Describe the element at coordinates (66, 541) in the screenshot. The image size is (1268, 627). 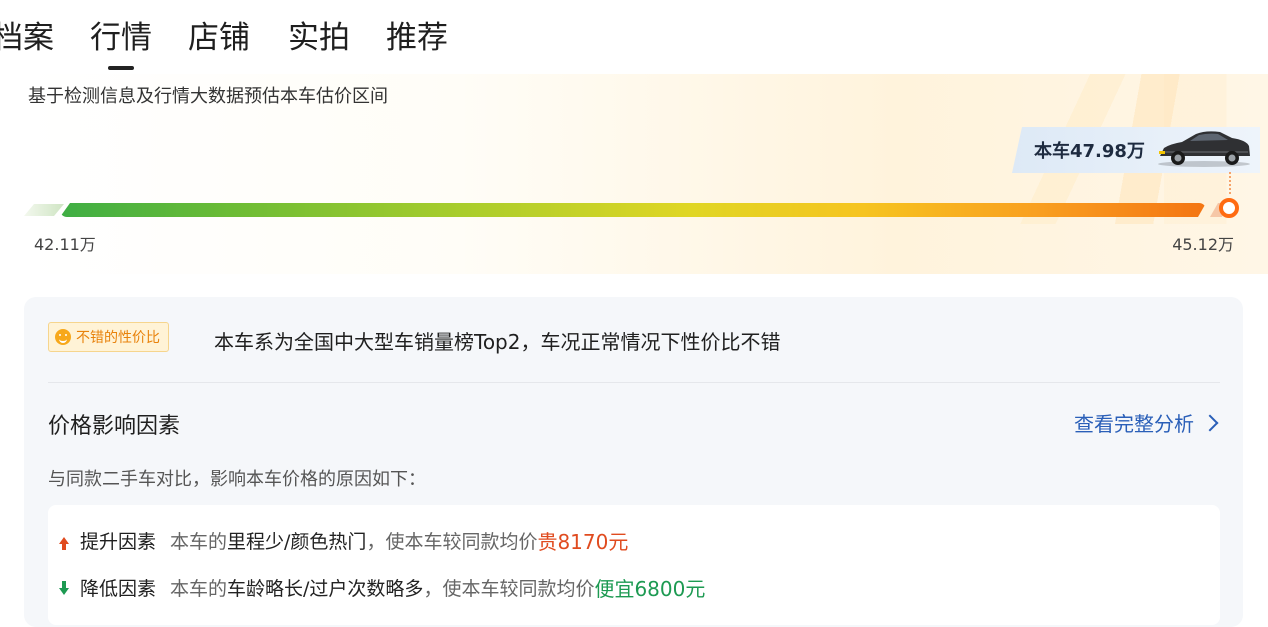
I see `arrow-up-icon` at that location.